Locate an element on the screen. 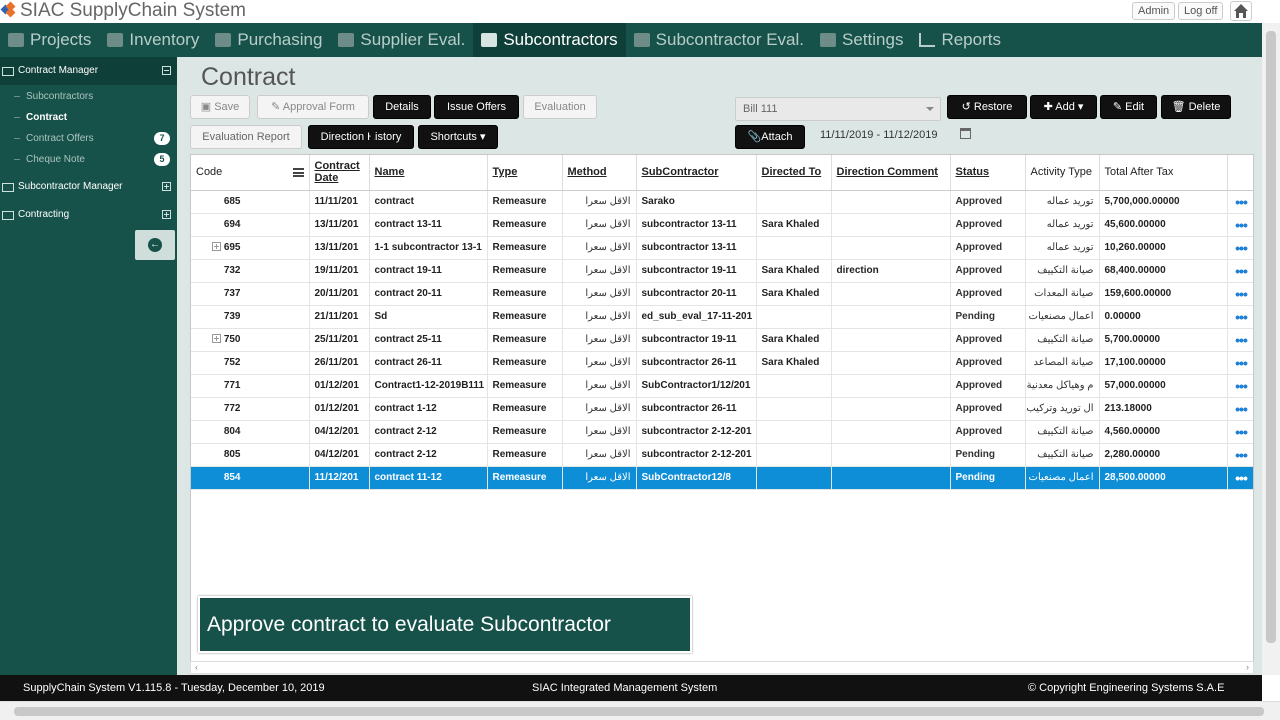 The width and height of the screenshot is (1280, 720). cell-subcontractor: SubContractor12/8 is located at coordinates (696, 478).